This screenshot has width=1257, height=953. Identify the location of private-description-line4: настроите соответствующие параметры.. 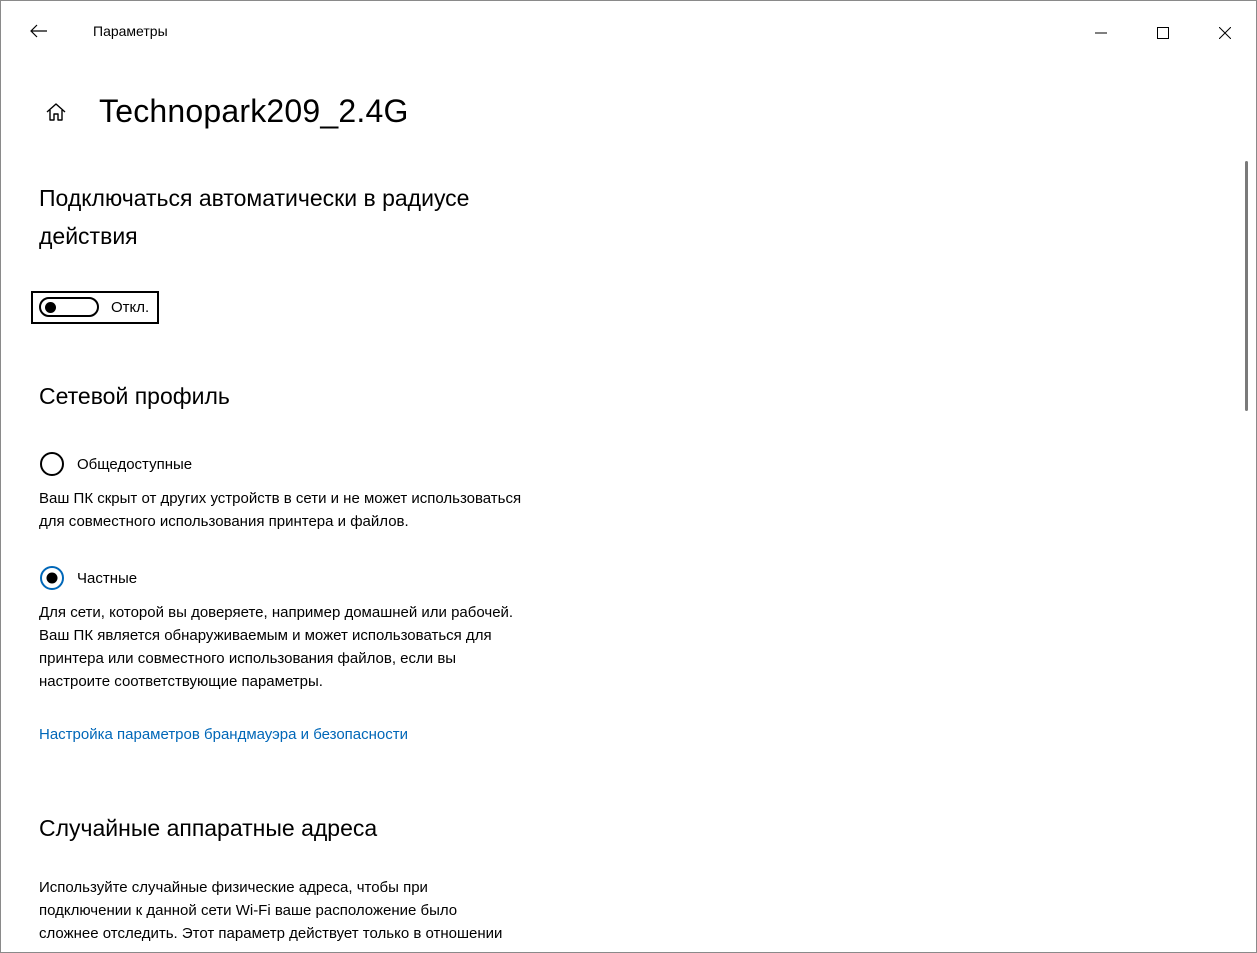
(181, 681).